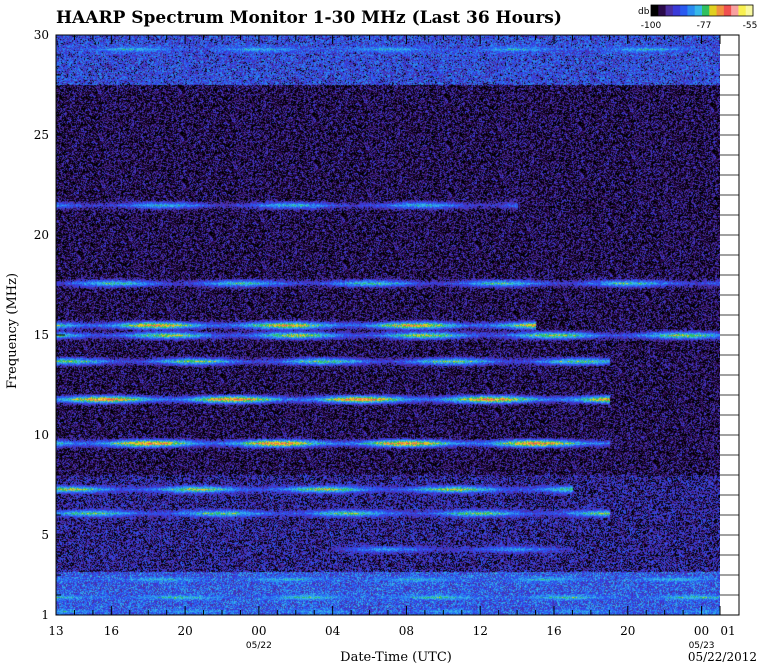  What do you see at coordinates (41, 235) in the screenshot?
I see `y-tick-label: 20` at bounding box center [41, 235].